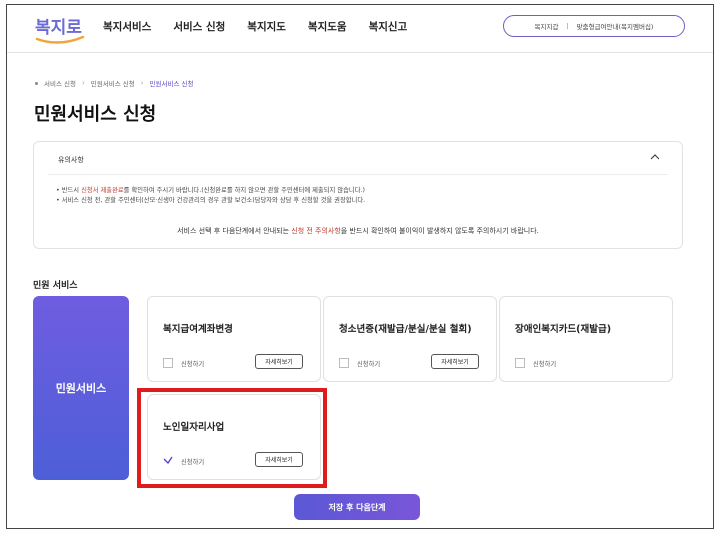 The height and width of the screenshot is (535, 720). I want to click on notice-text-part: • 반드시, so click(69, 190).